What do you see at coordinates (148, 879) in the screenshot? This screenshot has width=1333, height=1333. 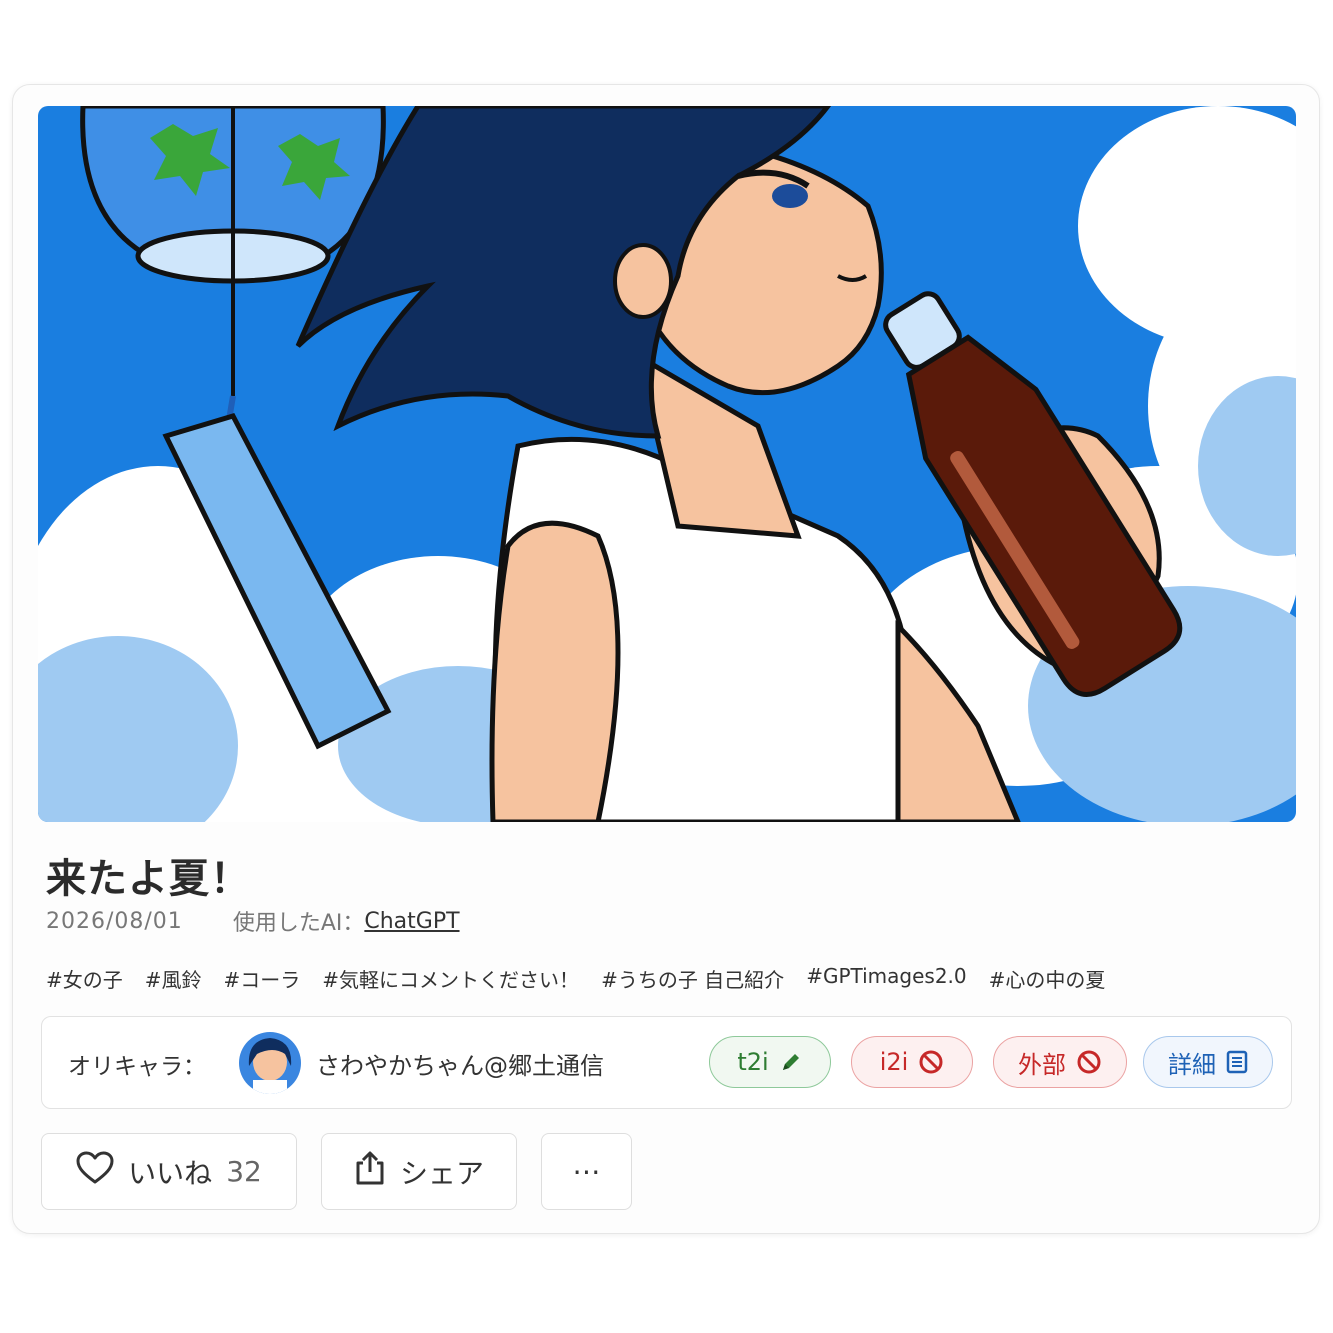 I see `post-title: 来たよ夏！` at bounding box center [148, 879].